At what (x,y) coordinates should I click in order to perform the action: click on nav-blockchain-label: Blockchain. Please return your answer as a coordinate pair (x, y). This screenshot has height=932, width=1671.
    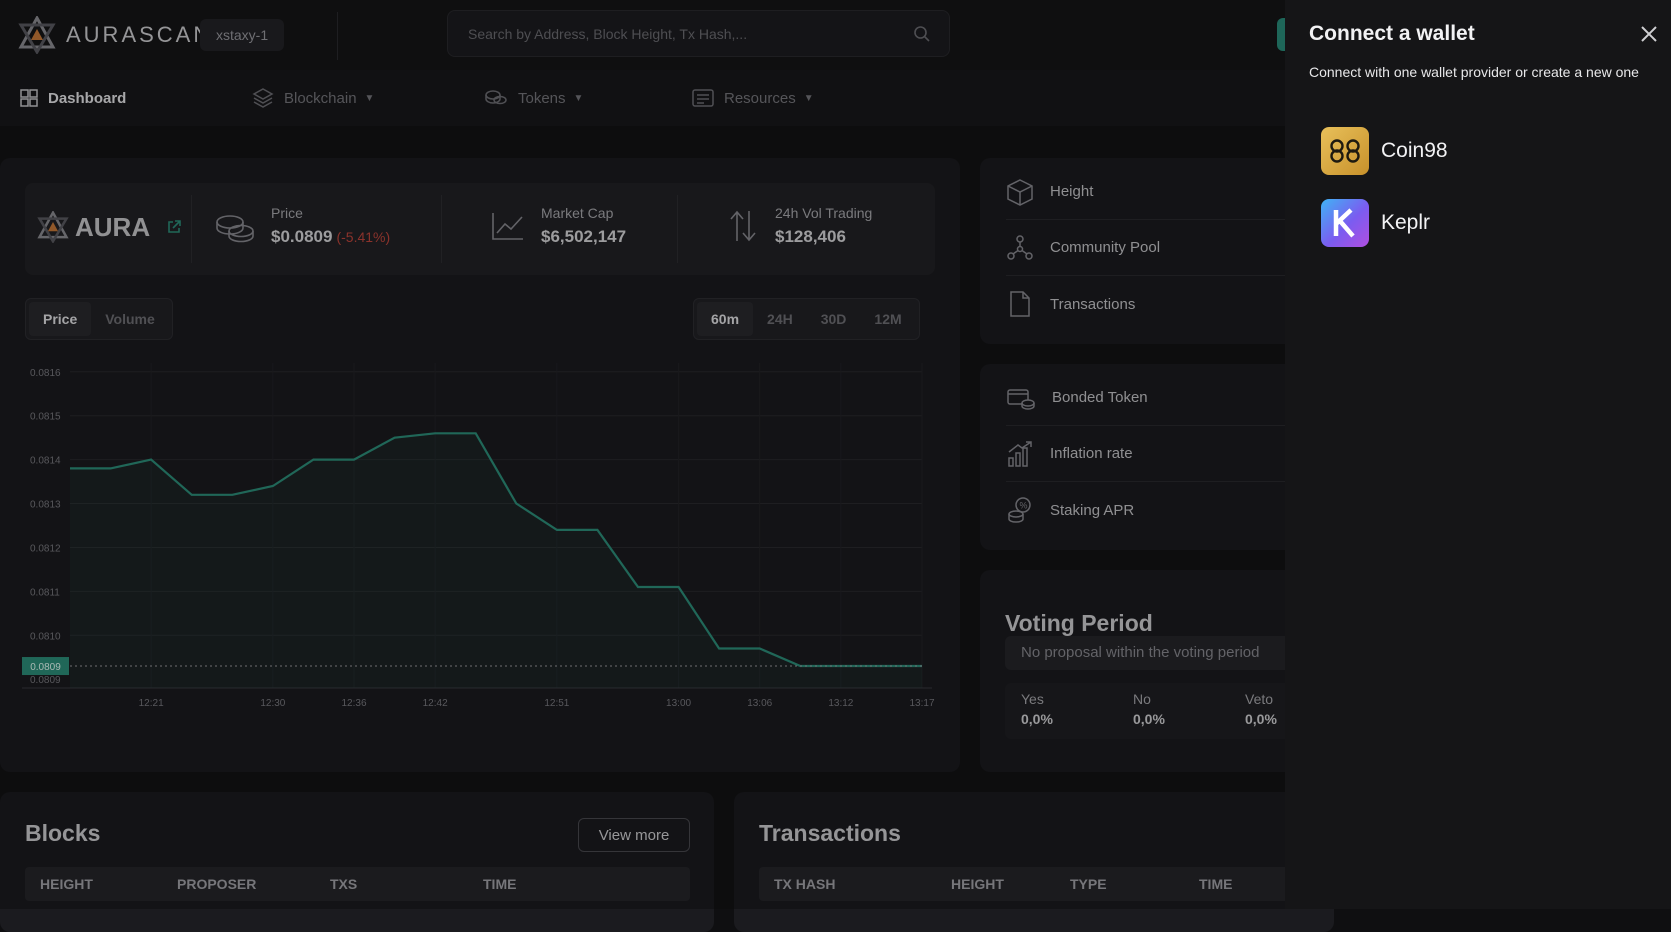
    Looking at the image, I should click on (320, 98).